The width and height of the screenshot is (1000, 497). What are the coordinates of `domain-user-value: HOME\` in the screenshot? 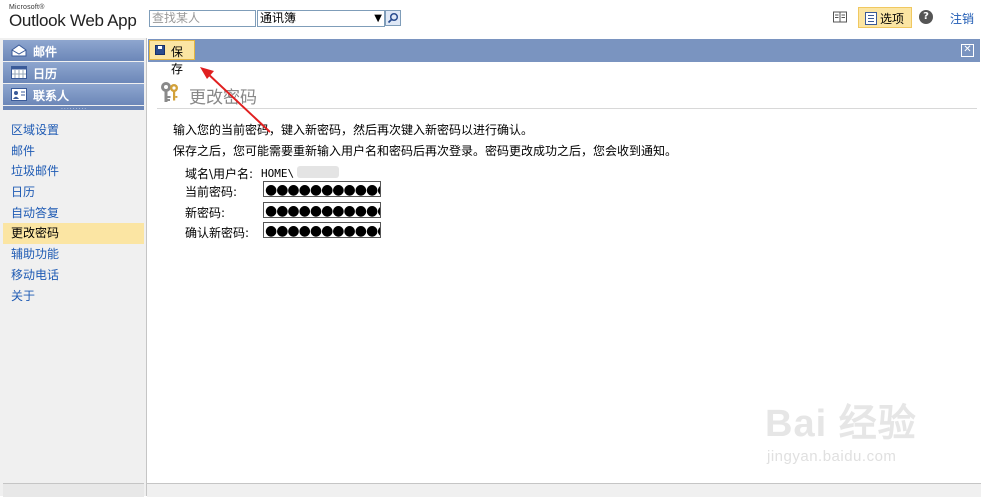 It's located at (278, 173).